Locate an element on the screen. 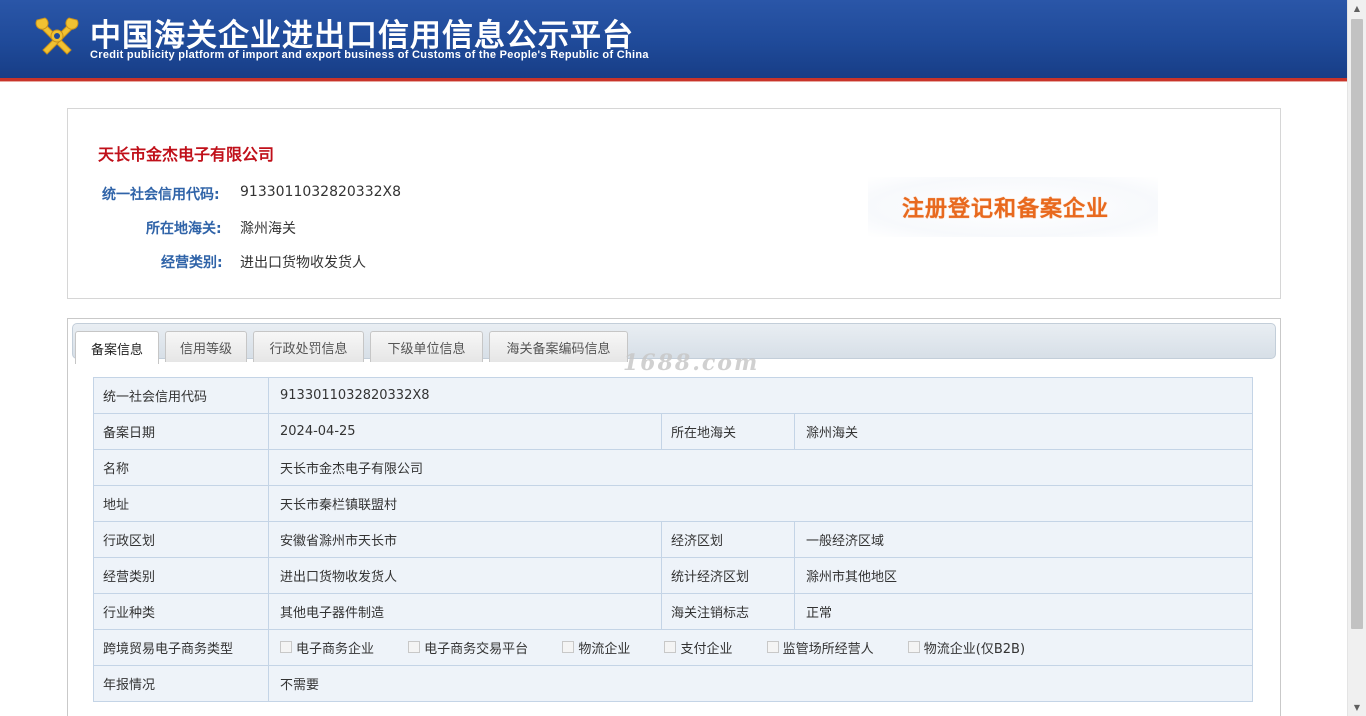 The height and width of the screenshot is (716, 1366). stat-region-value: 滁州市其他地区 is located at coordinates (1023, 575).